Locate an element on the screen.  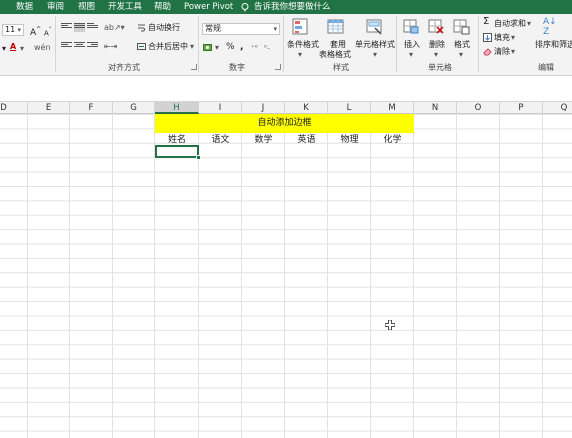
font-size-value: 11 is located at coordinates (10, 29).